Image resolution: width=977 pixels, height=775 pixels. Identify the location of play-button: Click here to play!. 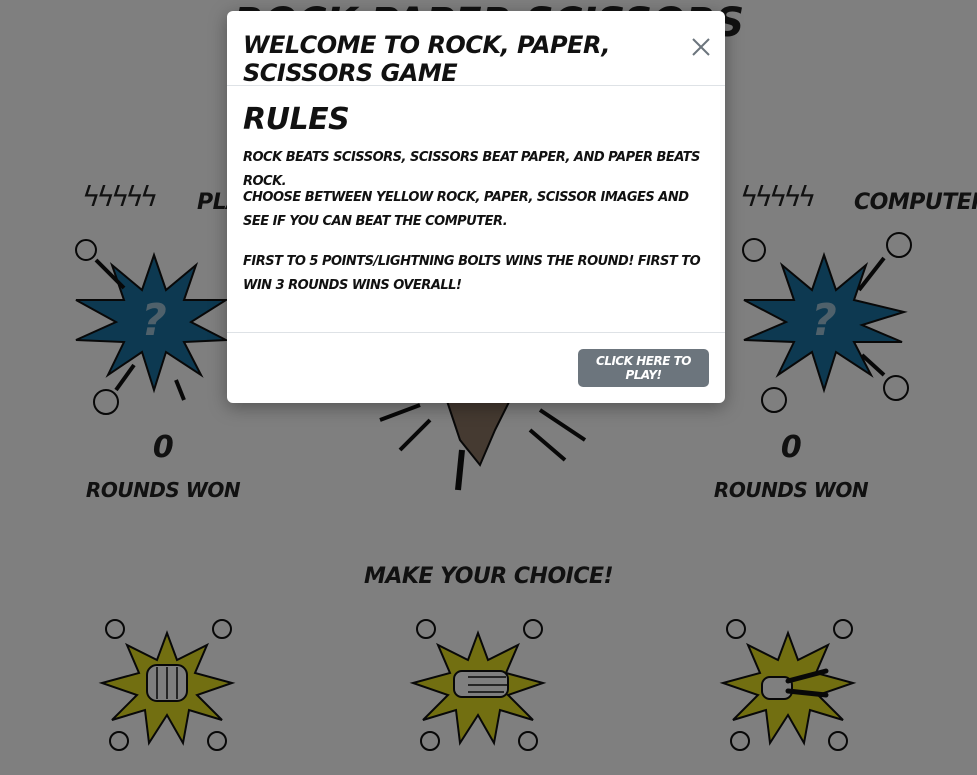
(643, 368).